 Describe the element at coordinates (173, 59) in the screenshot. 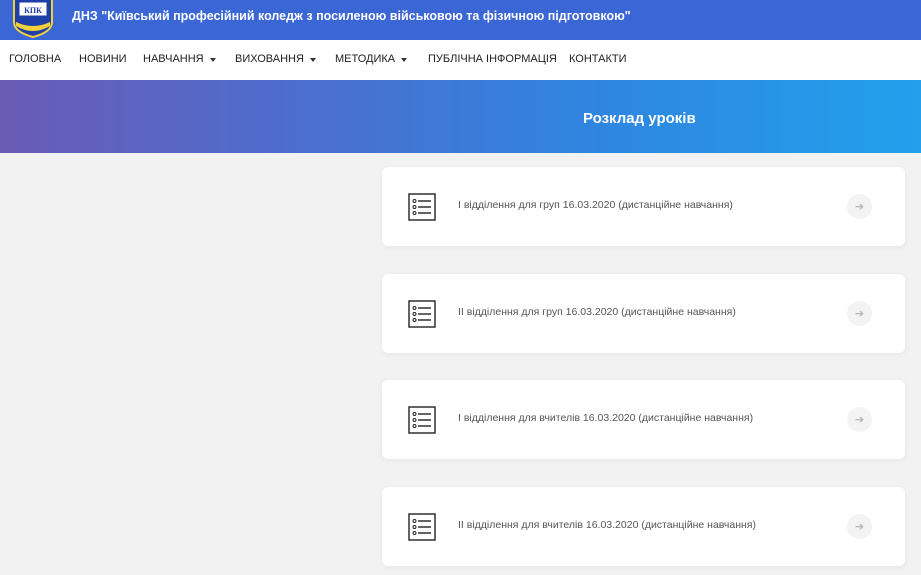

I see `nav-item-label: НАВЧАННЯ` at that location.